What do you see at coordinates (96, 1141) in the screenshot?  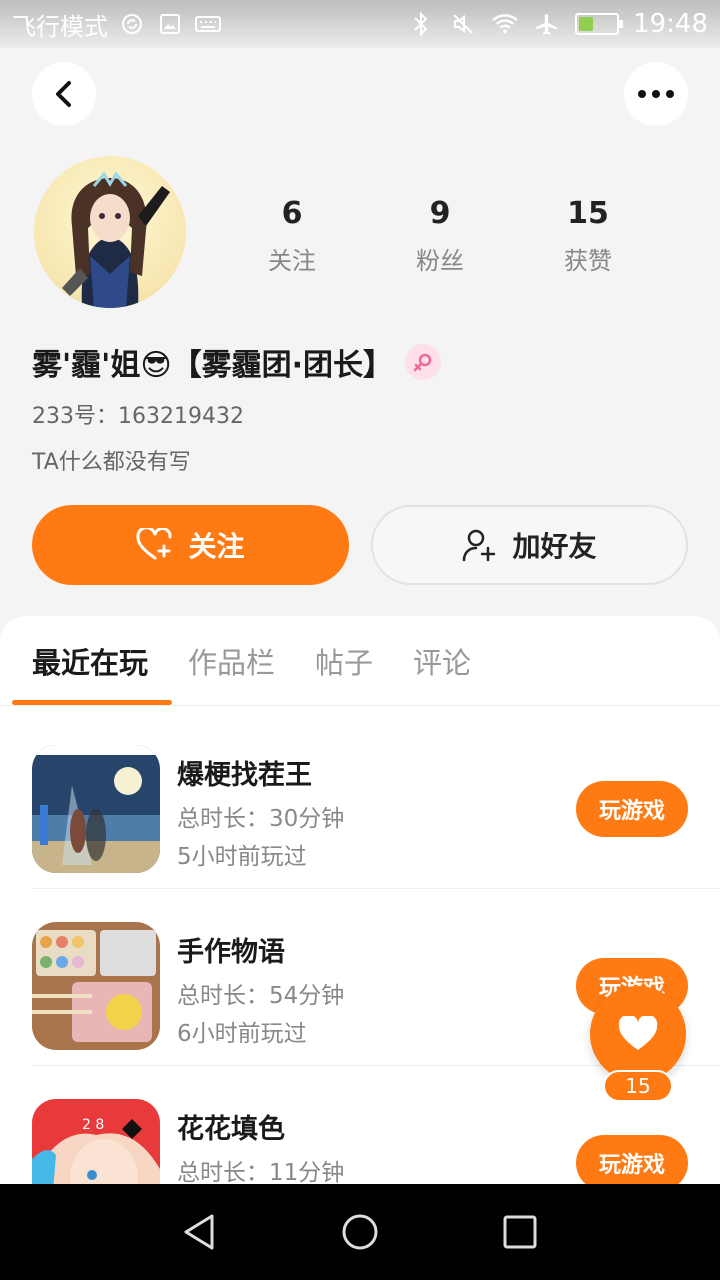 I see `game-thumbnail: 2 8` at bounding box center [96, 1141].